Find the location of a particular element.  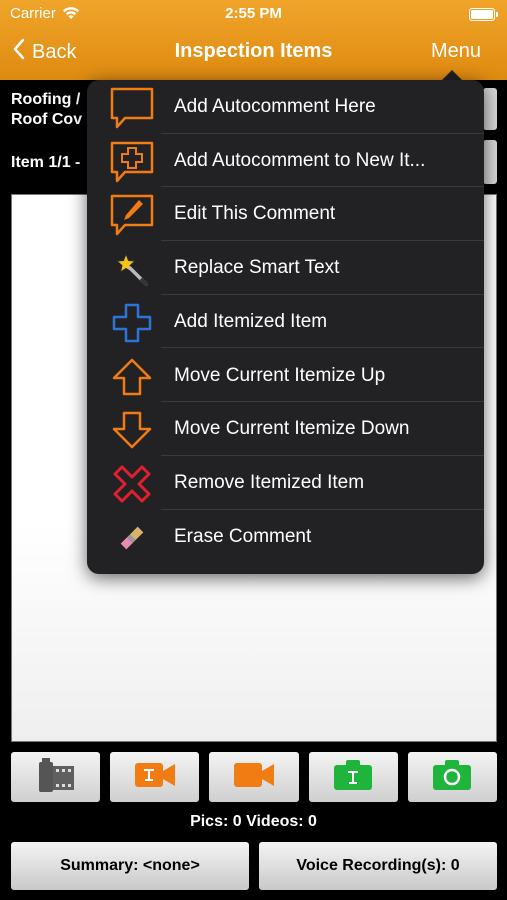

speech-bubble-plus-icon is located at coordinates (132, 162).